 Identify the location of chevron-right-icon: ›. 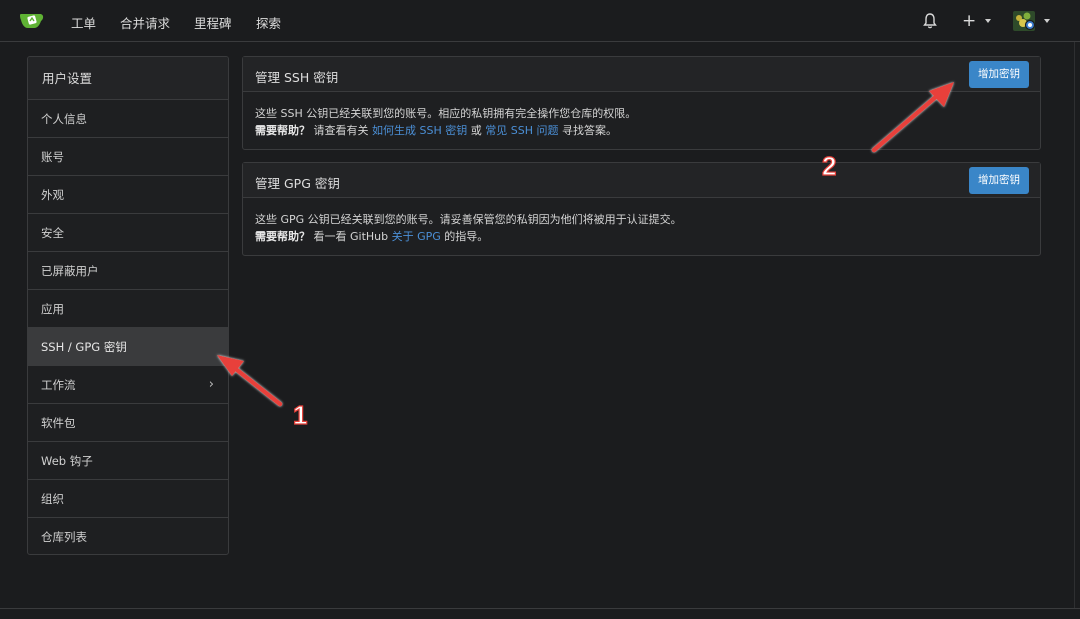
(211, 384).